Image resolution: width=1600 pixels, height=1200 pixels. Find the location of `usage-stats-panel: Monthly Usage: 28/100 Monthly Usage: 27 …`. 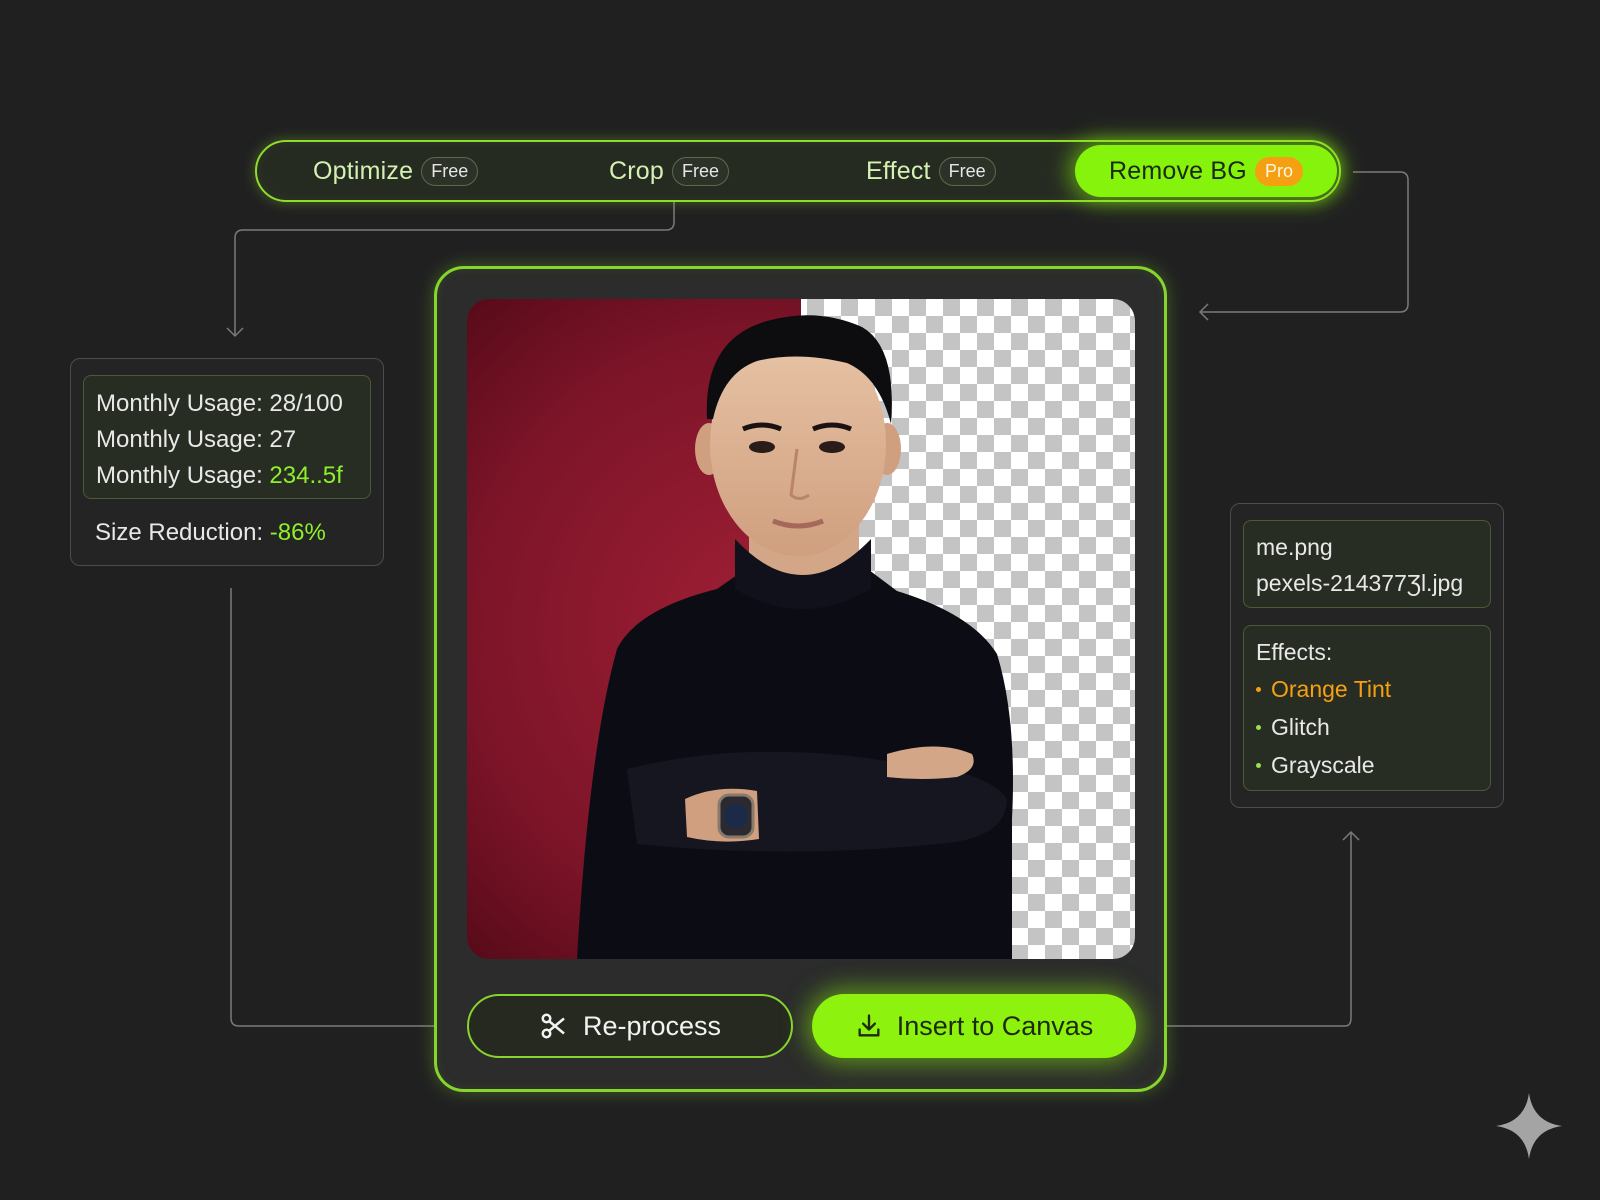

usage-stats-panel: Monthly Usage: 28/100 Monthly Usage: 27 … is located at coordinates (227, 462).